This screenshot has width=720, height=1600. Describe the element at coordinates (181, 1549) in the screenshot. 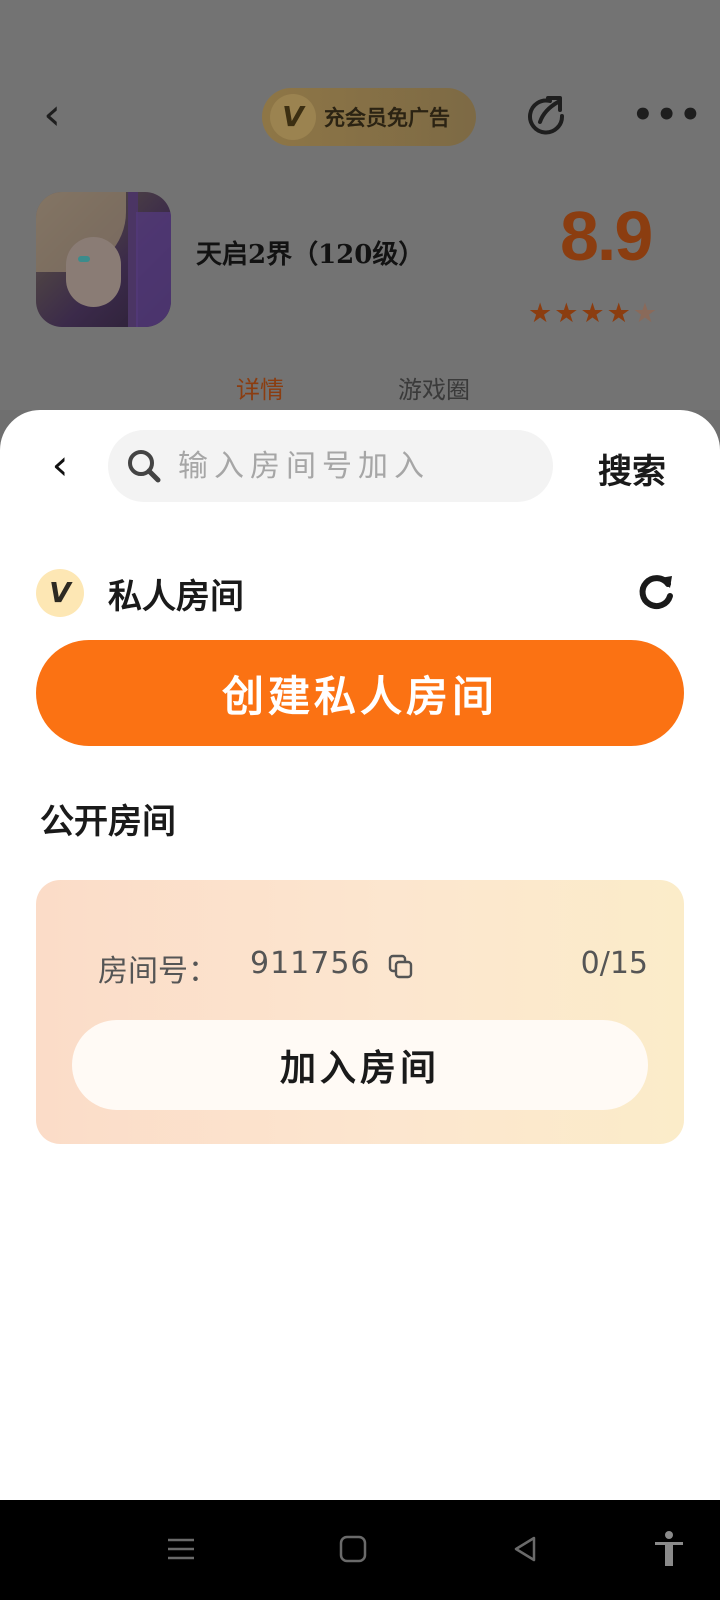

I see `recent-apps-icon` at that location.